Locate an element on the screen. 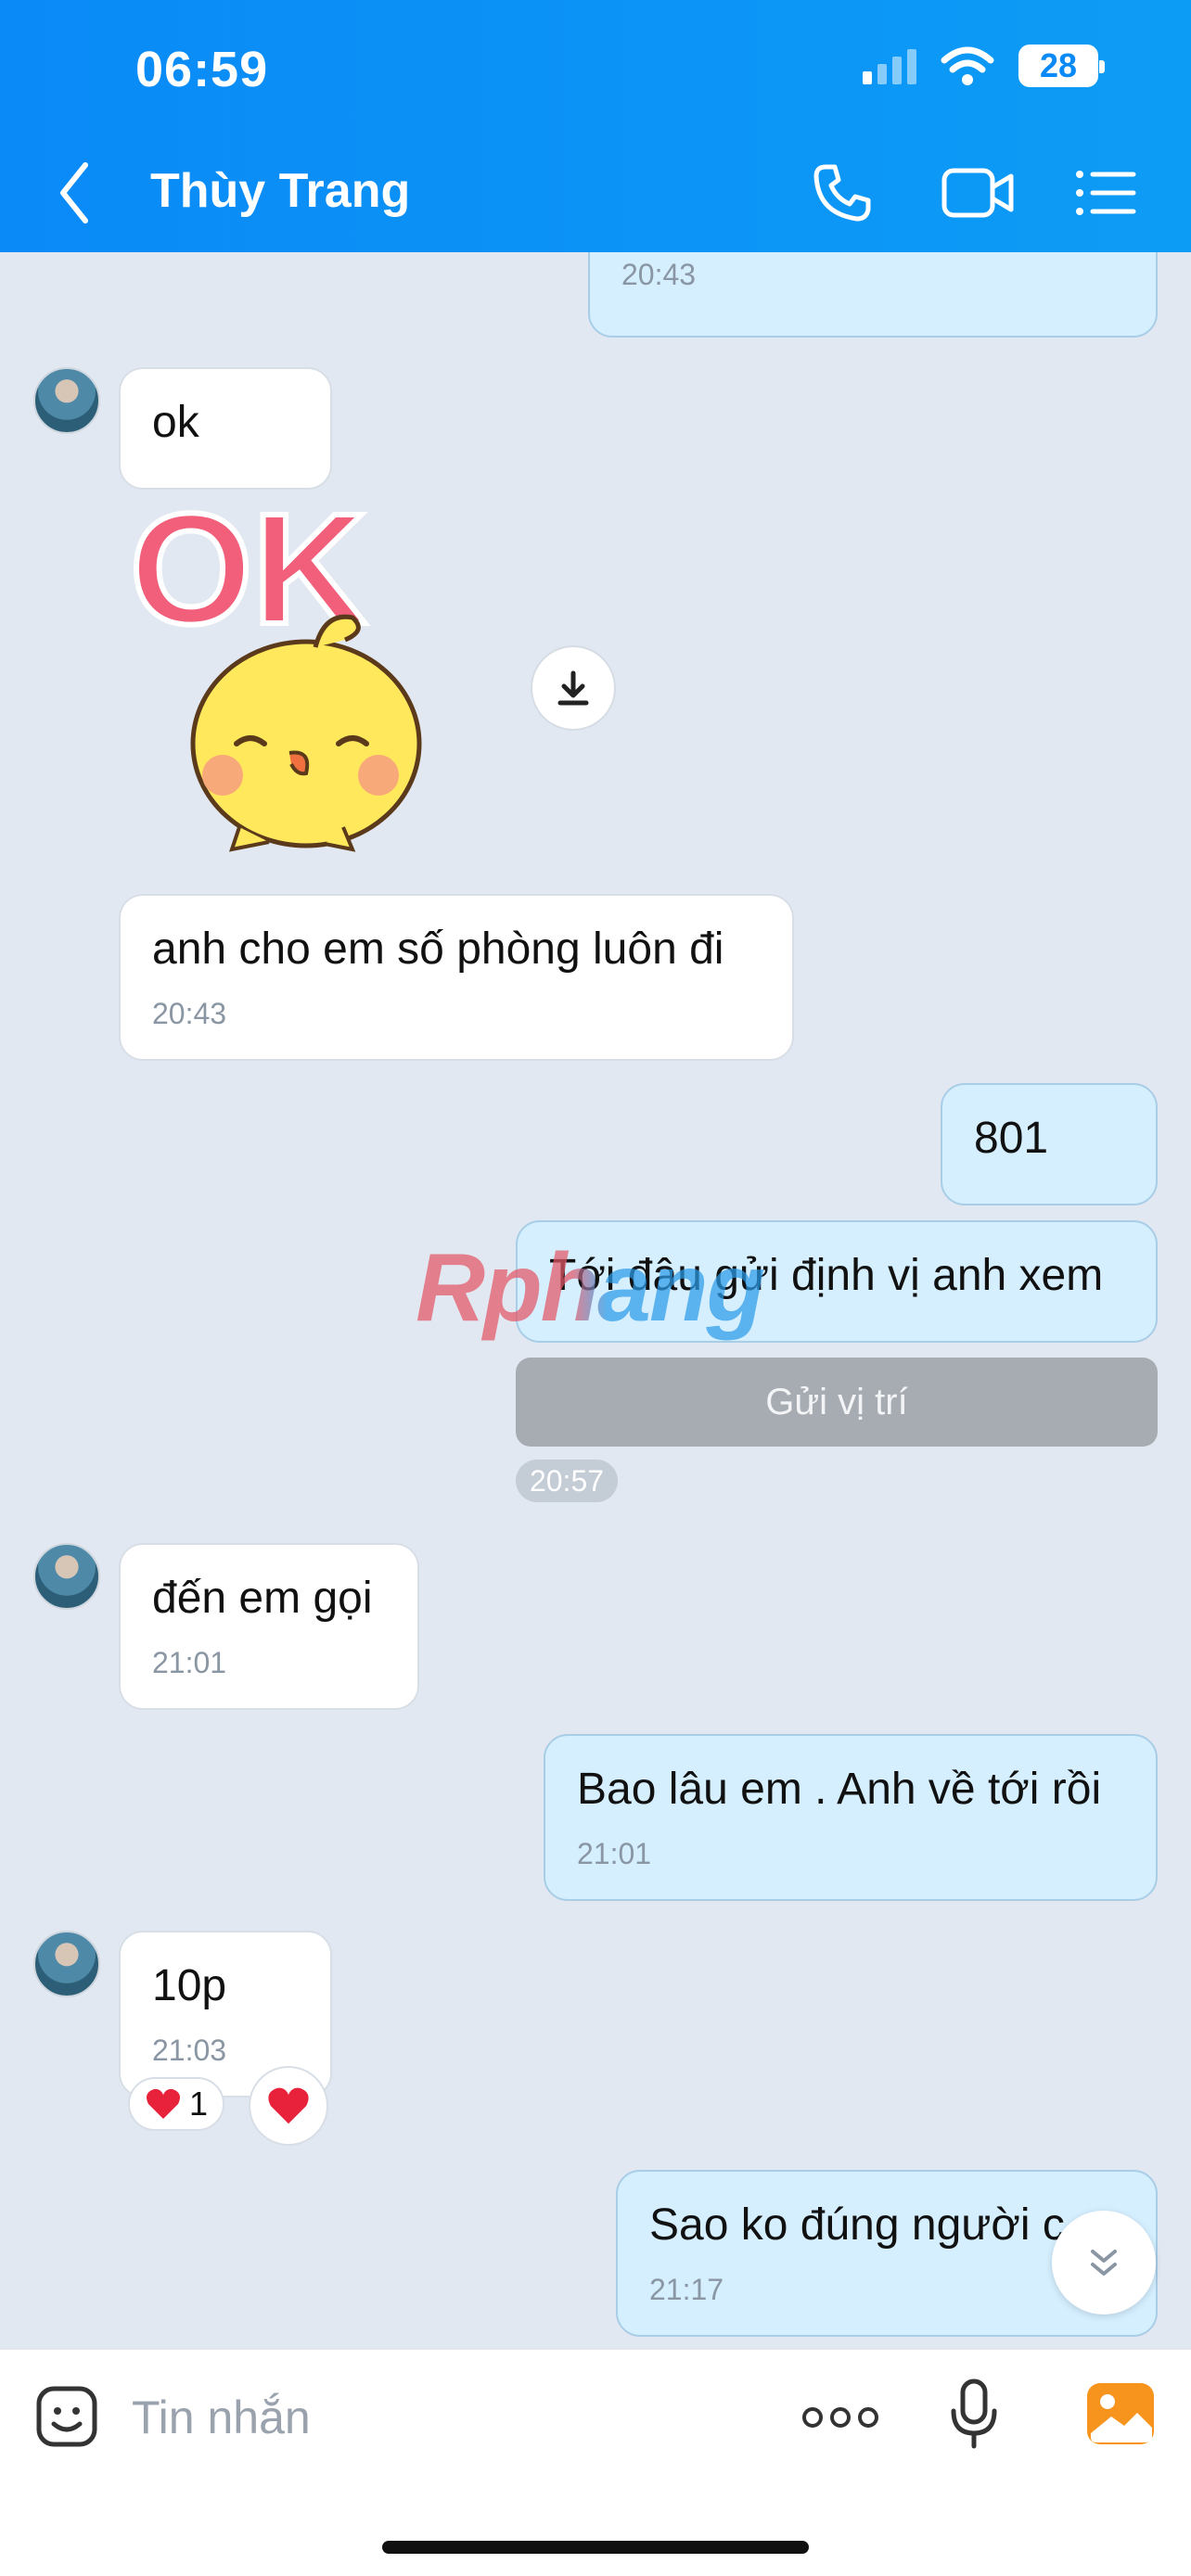 Image resolution: width=1191 pixels, height=2576 pixels. status-icons: 28 is located at coordinates (984, 66).